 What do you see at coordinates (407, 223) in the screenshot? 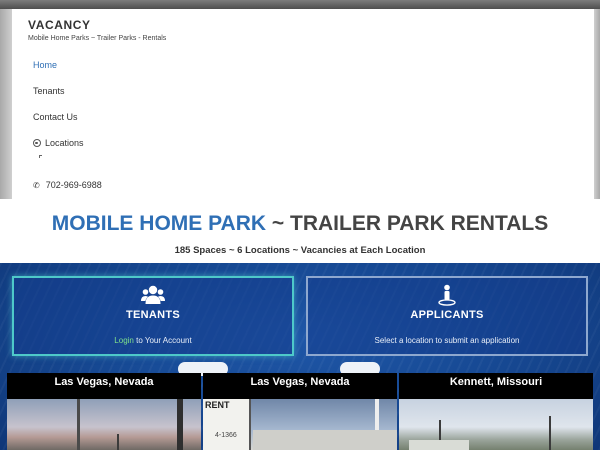
I see `hero-title-rest: ~ TRAILER PARK RENTALS` at bounding box center [407, 223].